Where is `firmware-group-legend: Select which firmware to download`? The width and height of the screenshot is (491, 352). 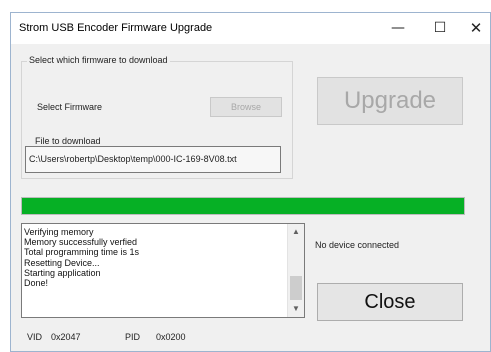
firmware-group-legend: Select which firmware to download is located at coordinates (98, 60).